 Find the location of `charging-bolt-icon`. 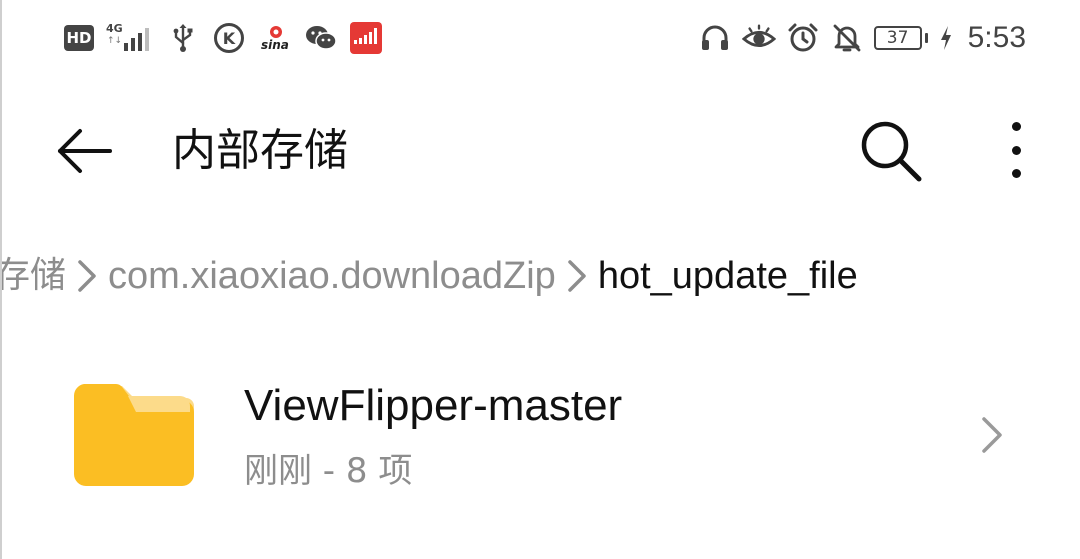

charging-bolt-icon is located at coordinates (946, 38).